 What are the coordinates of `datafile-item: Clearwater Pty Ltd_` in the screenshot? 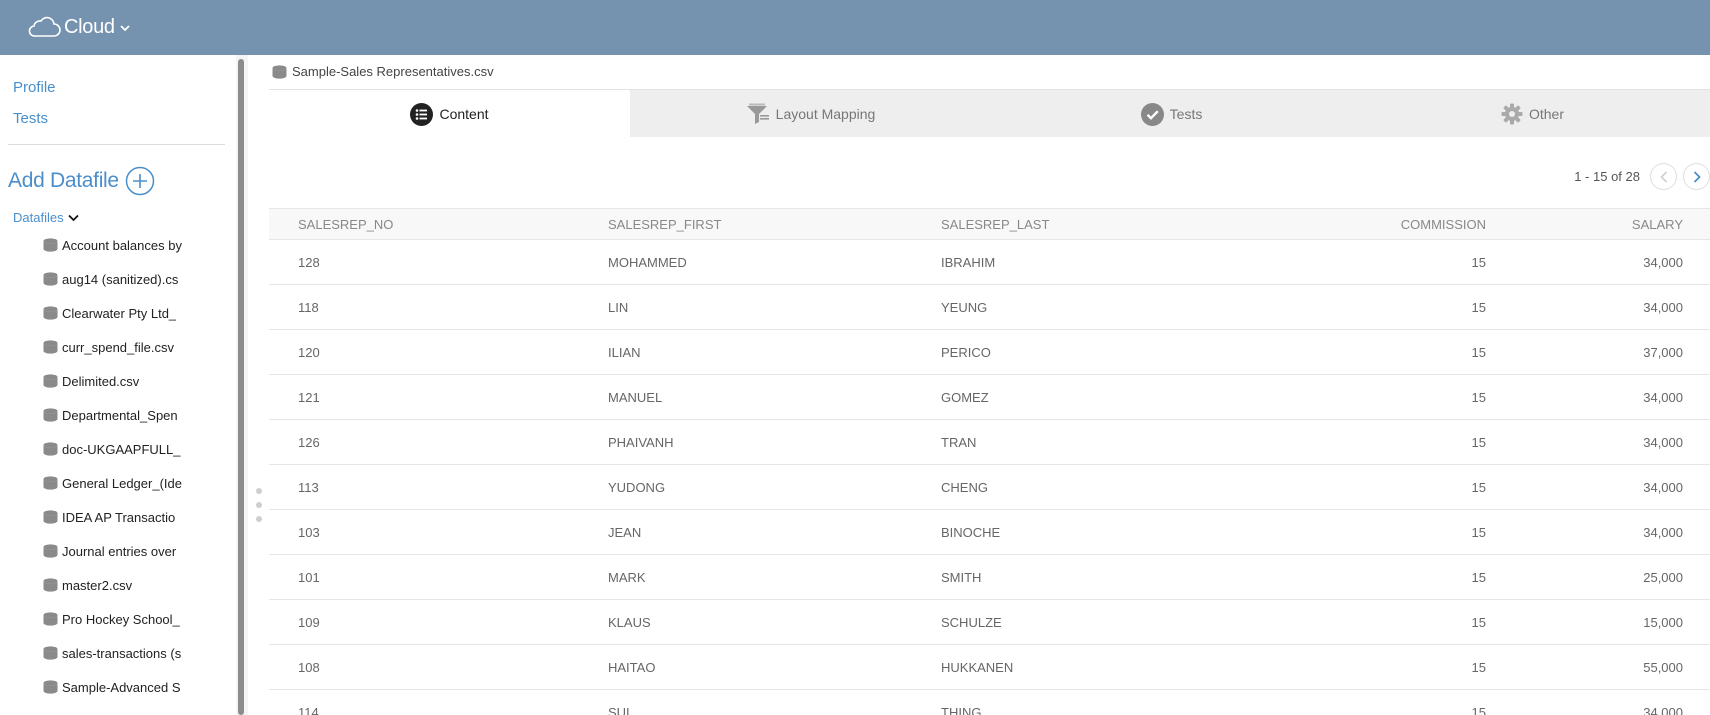 It's located at (113, 313).